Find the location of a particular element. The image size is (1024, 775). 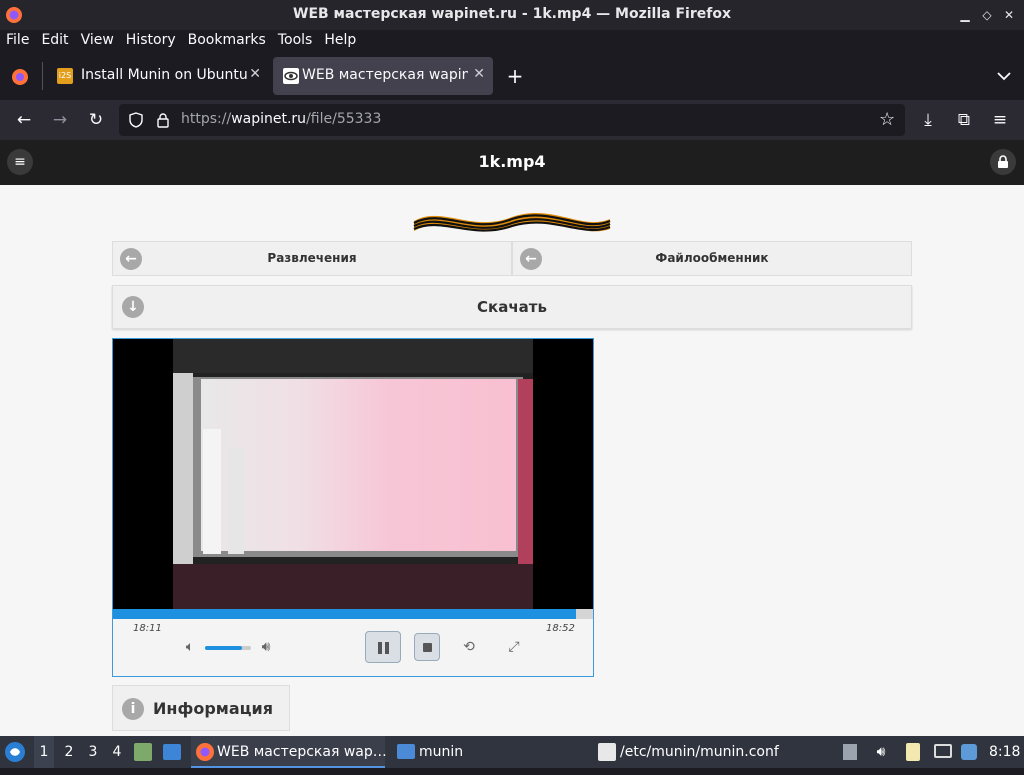

forward-arrow-icon: → is located at coordinates (60, 120).